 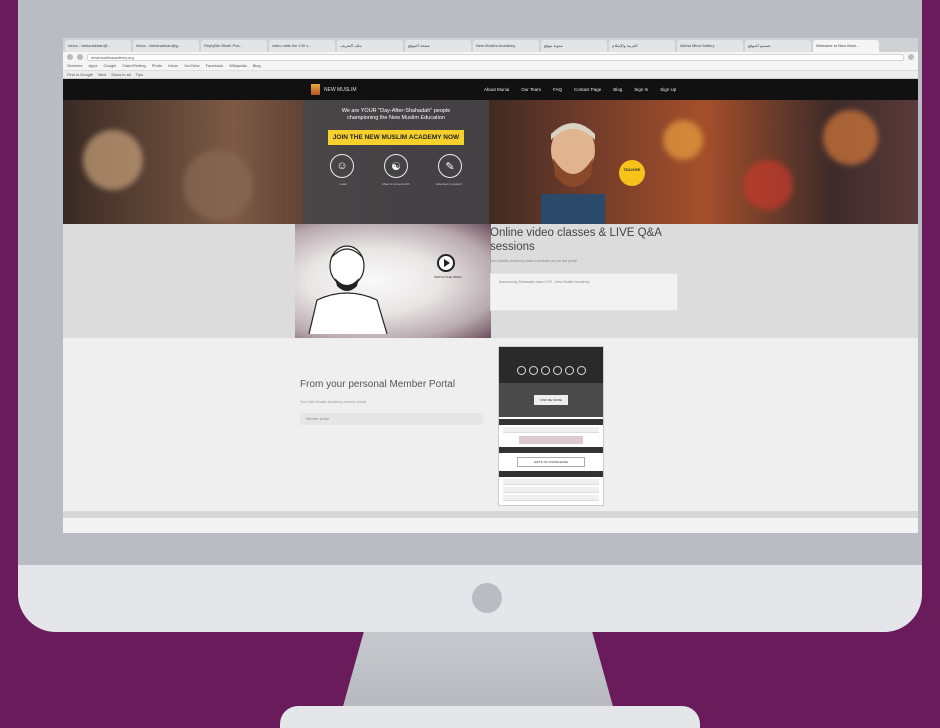 I want to click on bookmark: ClaimFinding, so click(x=133, y=66).